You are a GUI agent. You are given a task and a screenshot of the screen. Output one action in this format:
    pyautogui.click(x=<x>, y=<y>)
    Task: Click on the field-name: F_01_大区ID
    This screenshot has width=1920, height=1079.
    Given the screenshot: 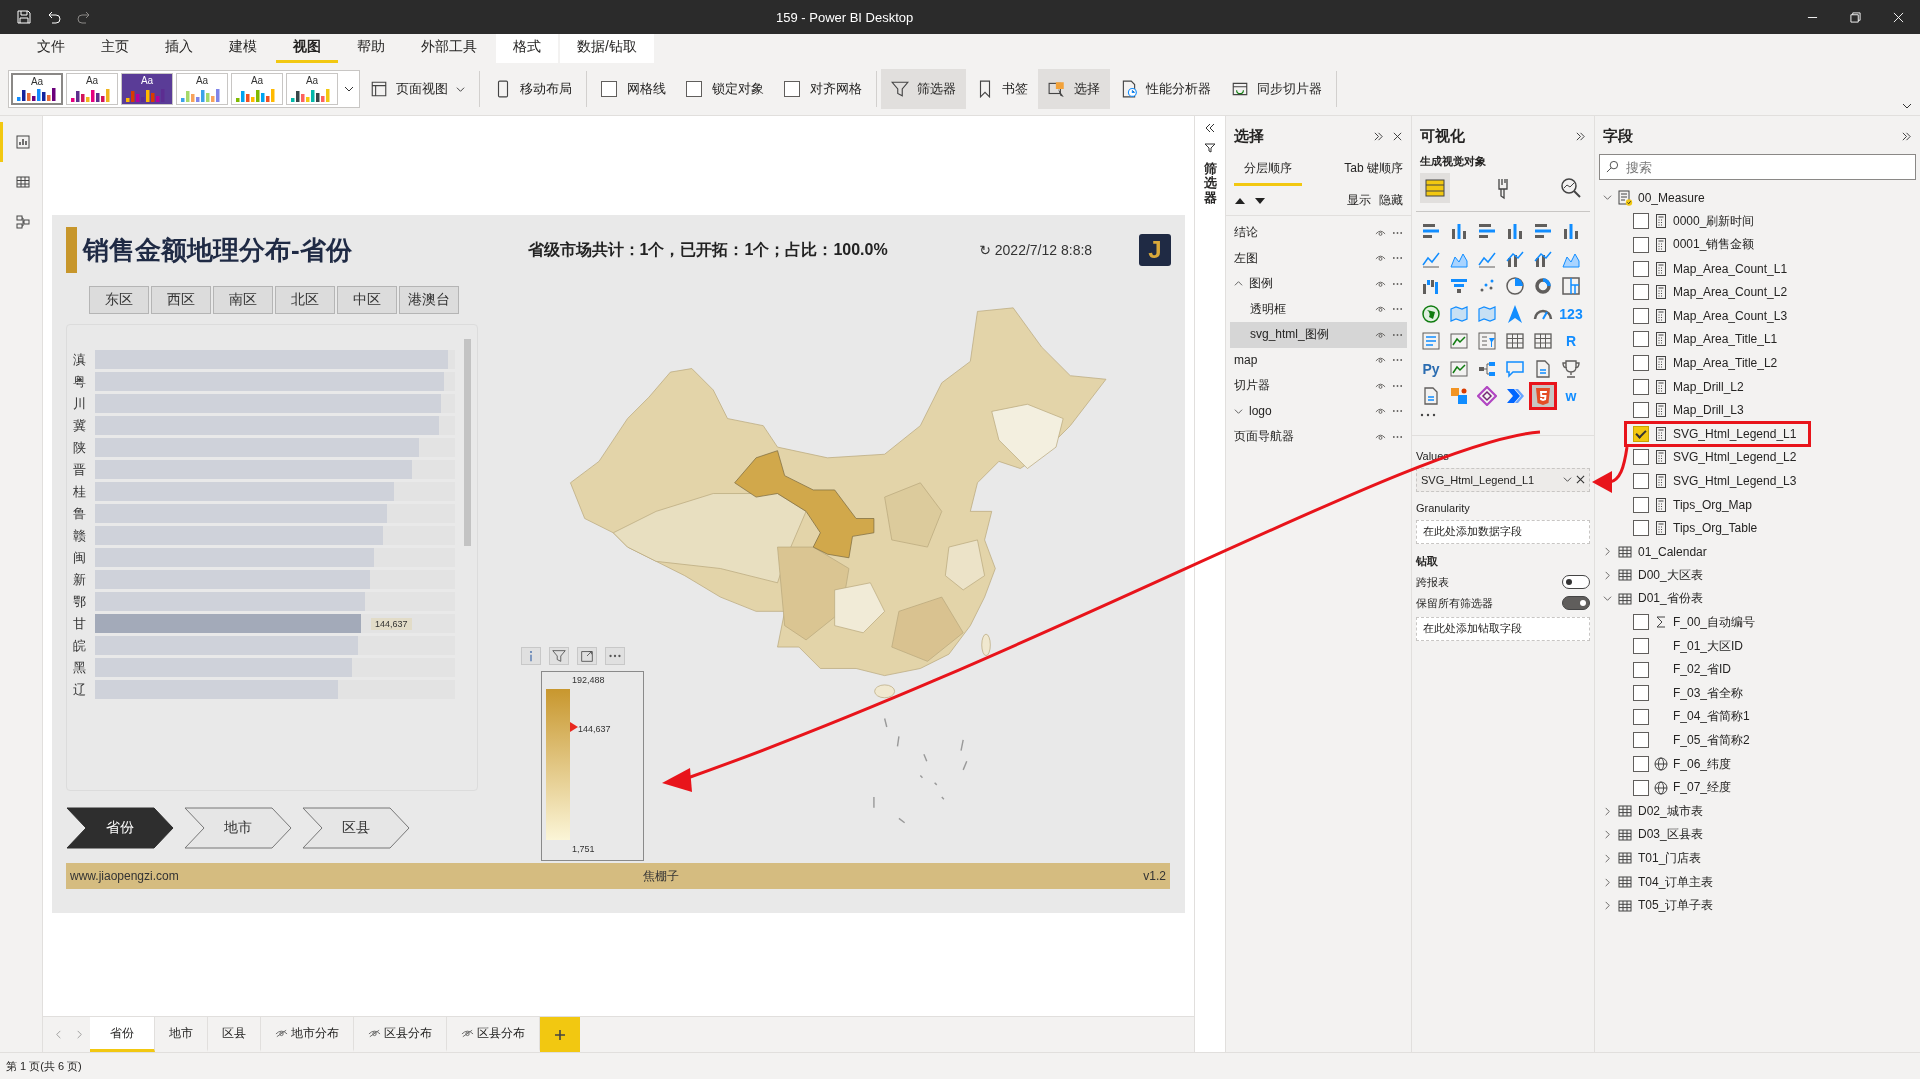 What is the action you would take?
    pyautogui.click(x=1708, y=646)
    